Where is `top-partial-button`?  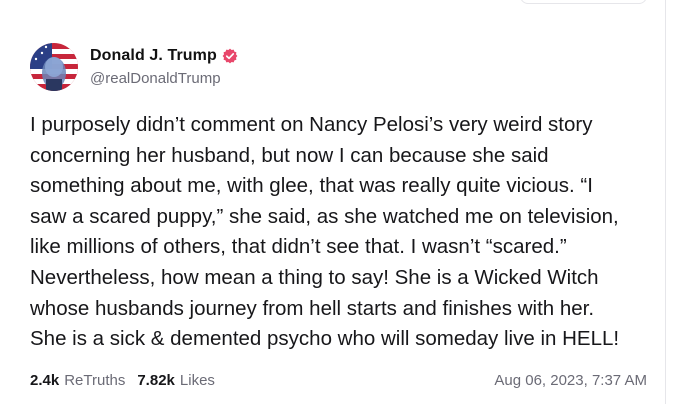 top-partial-button is located at coordinates (583, 2).